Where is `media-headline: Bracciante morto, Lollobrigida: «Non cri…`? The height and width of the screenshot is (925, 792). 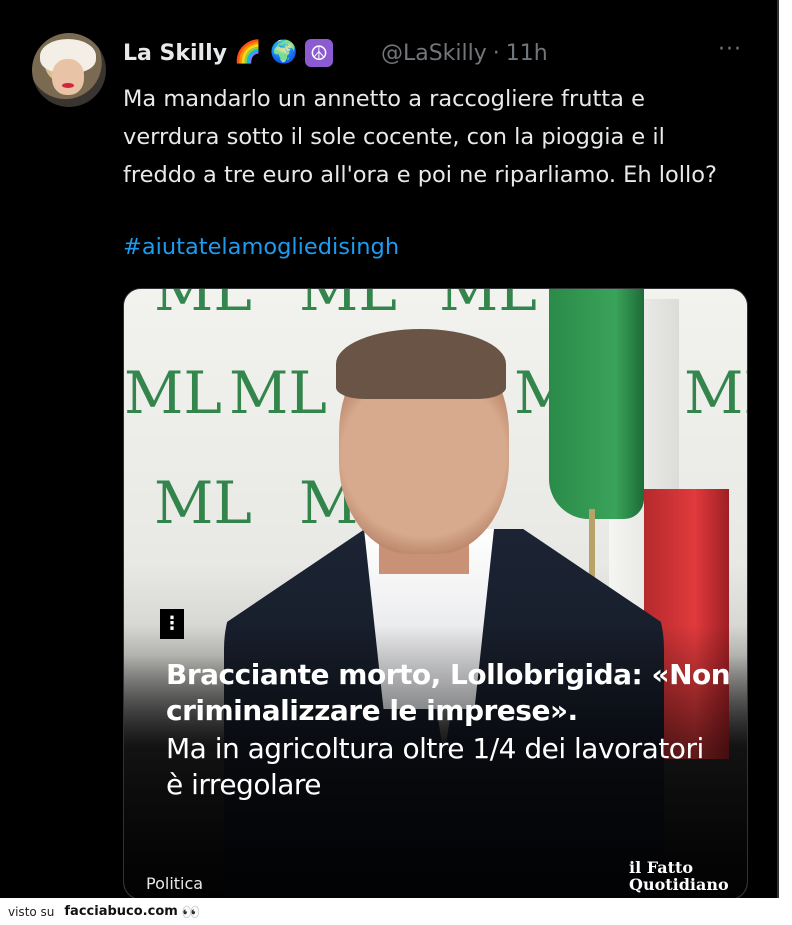 media-headline: Bracciante morto, Lollobrigida: «Non cri… is located at coordinates (448, 692).